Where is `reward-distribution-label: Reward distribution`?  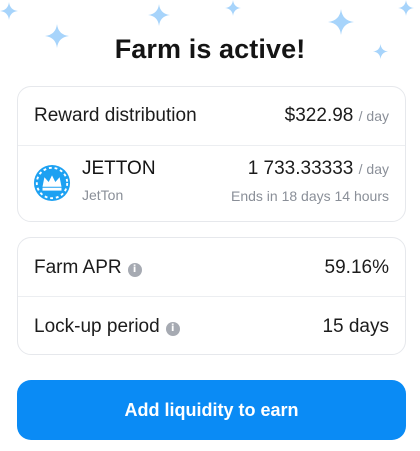 reward-distribution-label: Reward distribution is located at coordinates (115, 115).